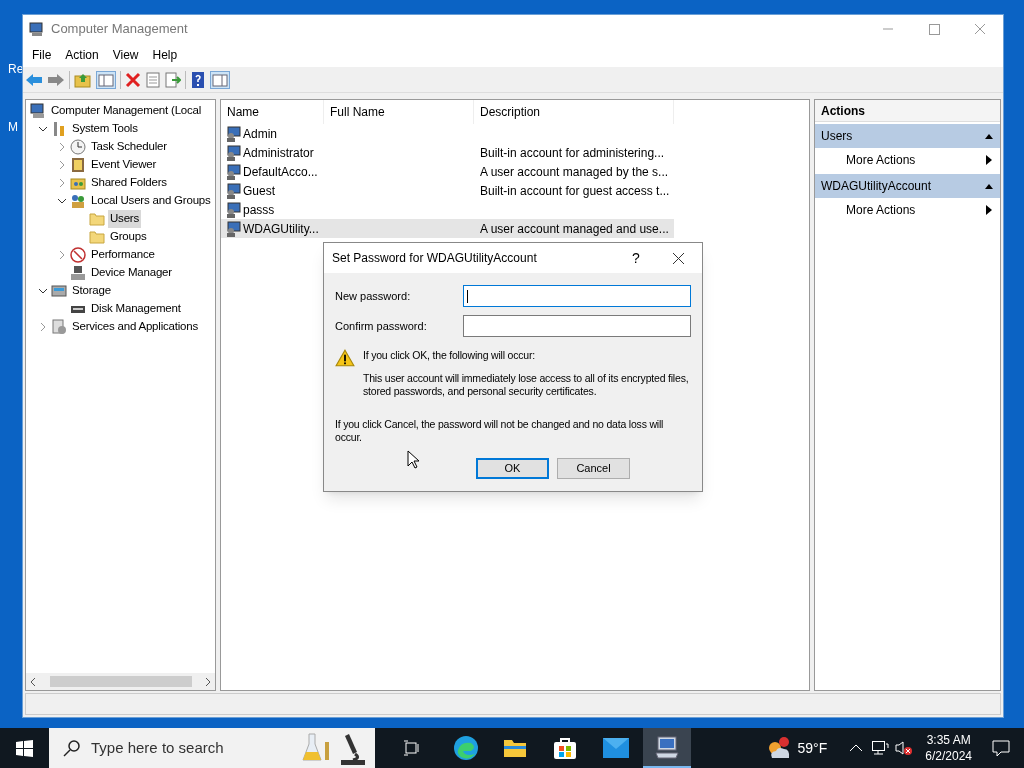  What do you see at coordinates (334, 748) in the screenshot?
I see `flask-microscope-icon` at bounding box center [334, 748].